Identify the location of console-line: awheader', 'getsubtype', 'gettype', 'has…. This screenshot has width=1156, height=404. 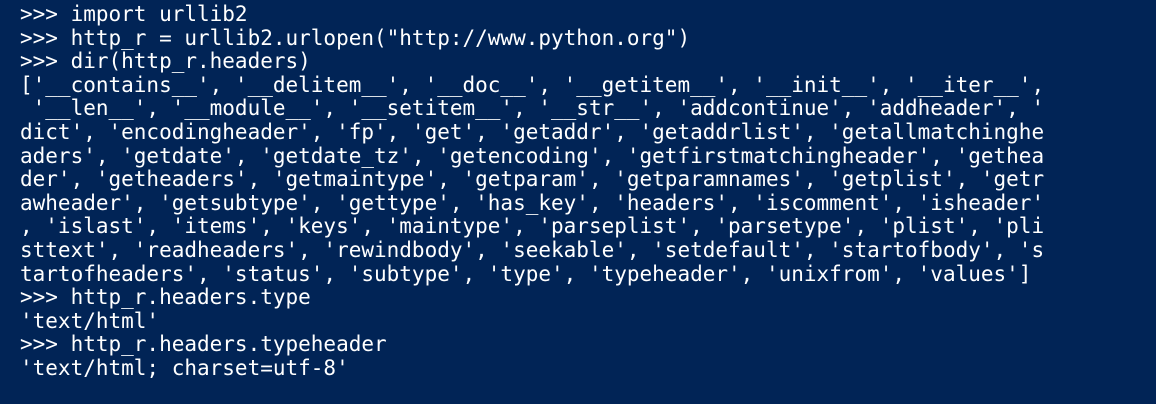
(532, 203).